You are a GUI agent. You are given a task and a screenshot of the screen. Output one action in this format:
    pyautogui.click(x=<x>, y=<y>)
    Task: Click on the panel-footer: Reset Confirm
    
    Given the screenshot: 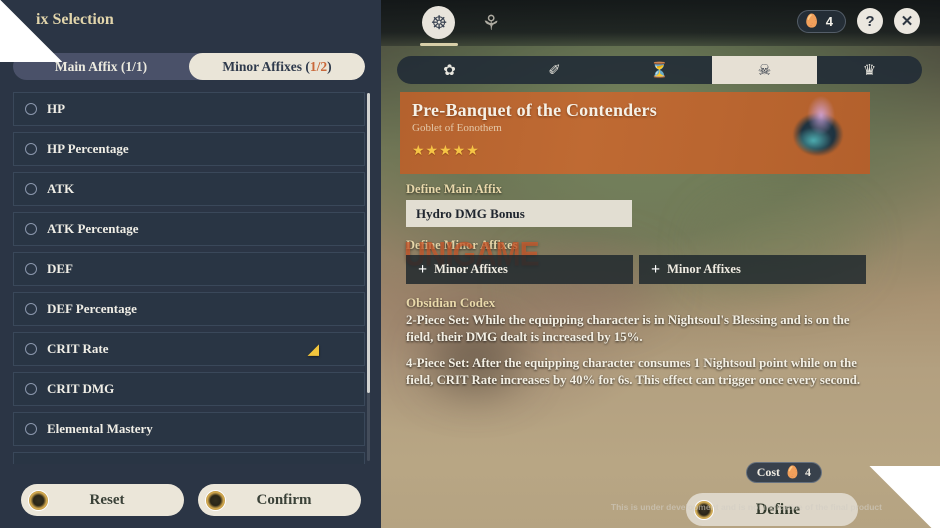 What is the action you would take?
    pyautogui.click(x=190, y=500)
    